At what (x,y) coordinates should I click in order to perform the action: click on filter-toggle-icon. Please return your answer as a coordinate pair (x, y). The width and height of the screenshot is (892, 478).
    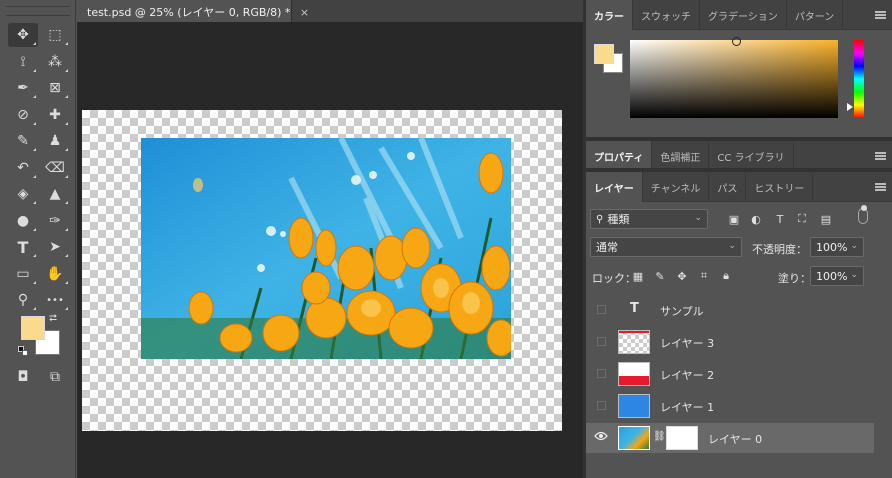
    Looking at the image, I should click on (863, 214).